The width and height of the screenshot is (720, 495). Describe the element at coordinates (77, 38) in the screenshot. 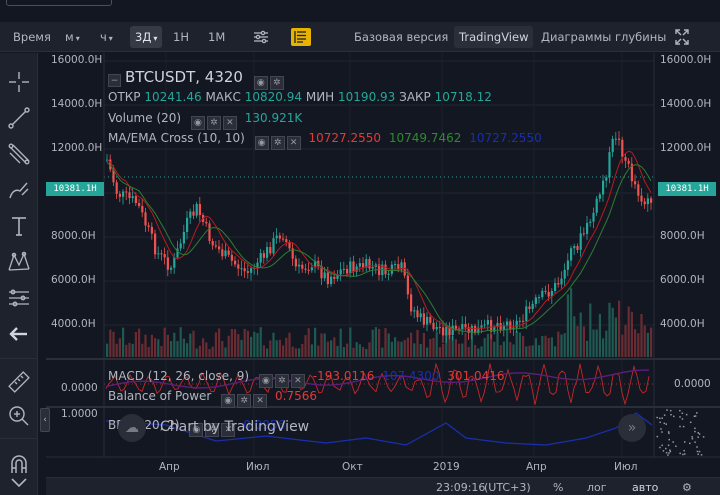

I see `chevron-down-icon: ▾` at that location.